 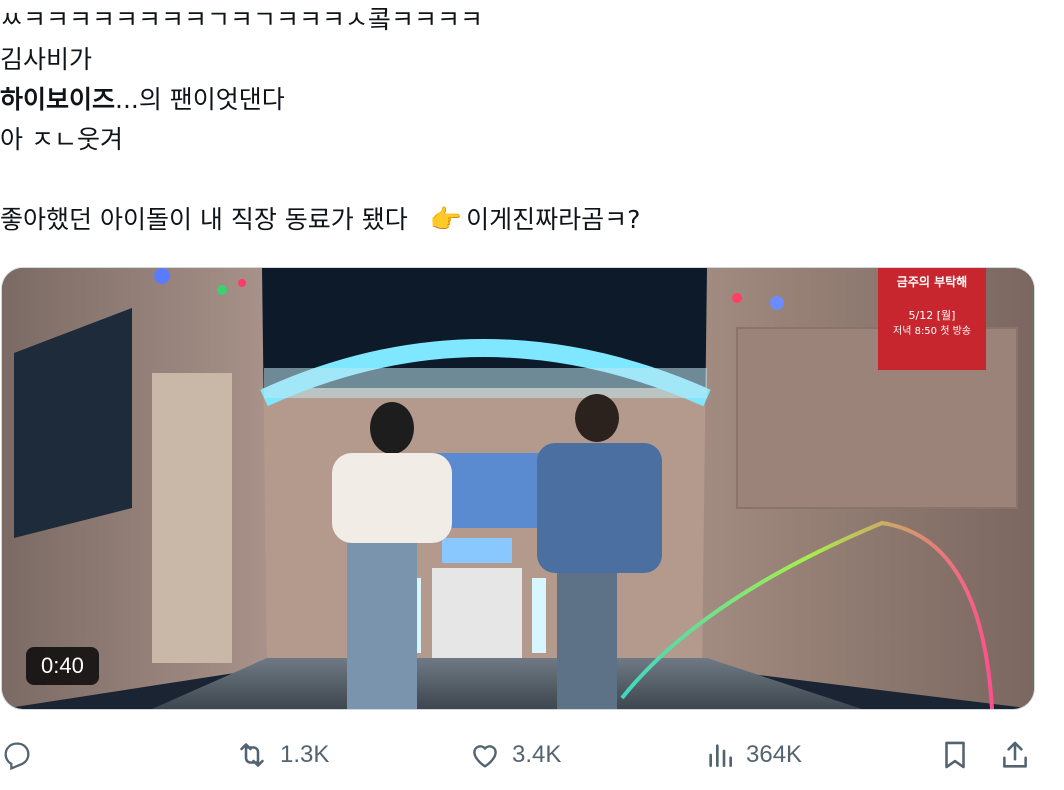 I want to click on reply-button, so click(x=22, y=755).